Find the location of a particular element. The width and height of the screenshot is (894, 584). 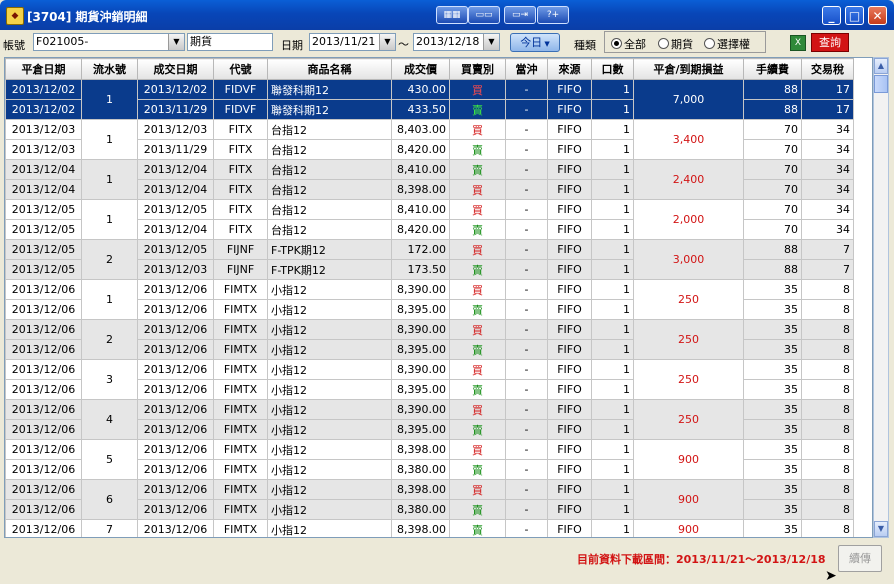

scroll-thumb is located at coordinates (881, 84).